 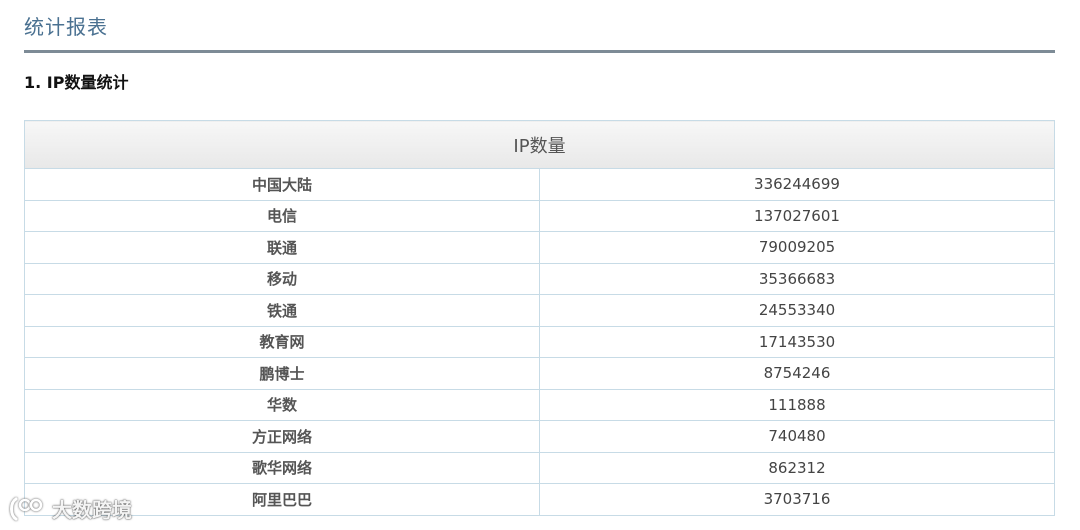 What do you see at coordinates (282, 184) in the screenshot?
I see `isp-name-cell: 中国大陆` at bounding box center [282, 184].